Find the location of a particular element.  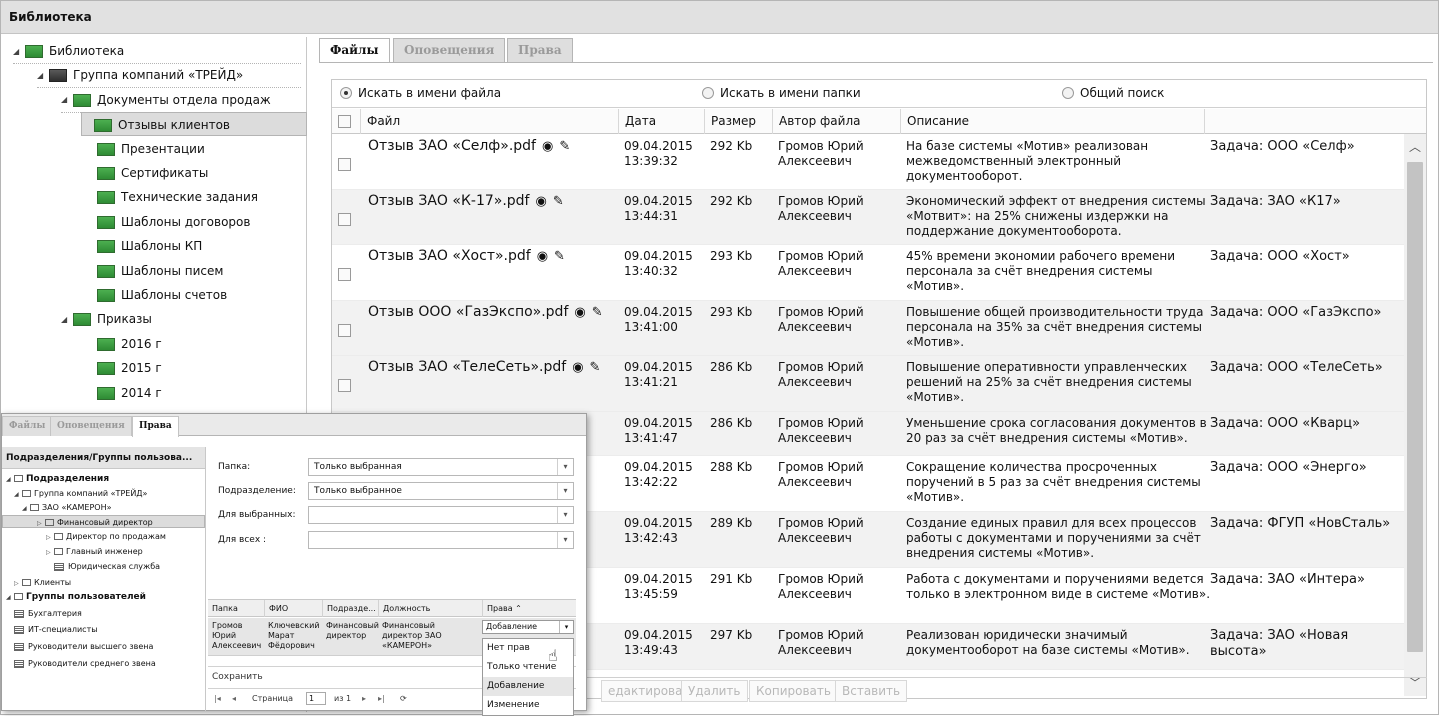

subdivision-item: ▷ Финансовый директор is located at coordinates (103, 521).